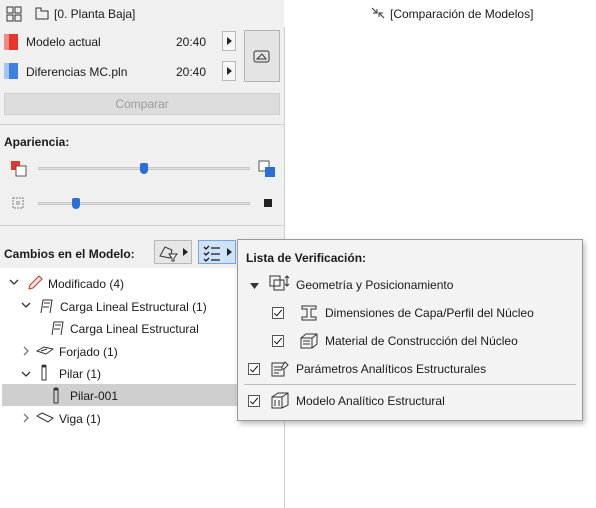 The width and height of the screenshot is (596, 508). What do you see at coordinates (279, 284) in the screenshot?
I see `geometry-position-icon` at bounding box center [279, 284].